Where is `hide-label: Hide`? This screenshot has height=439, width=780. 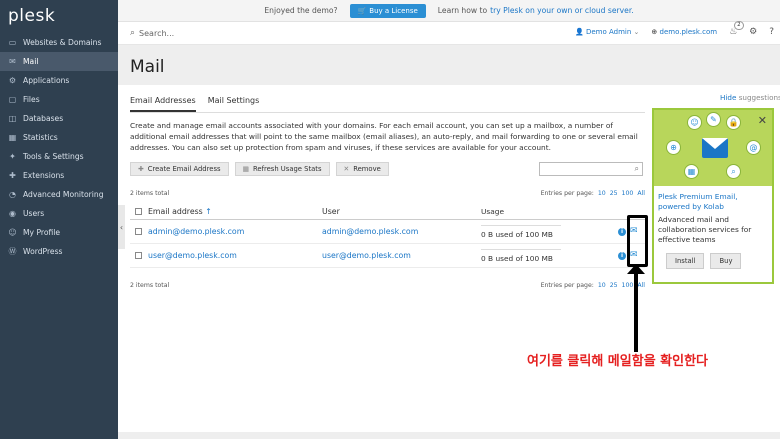 hide-label: Hide is located at coordinates (728, 97).